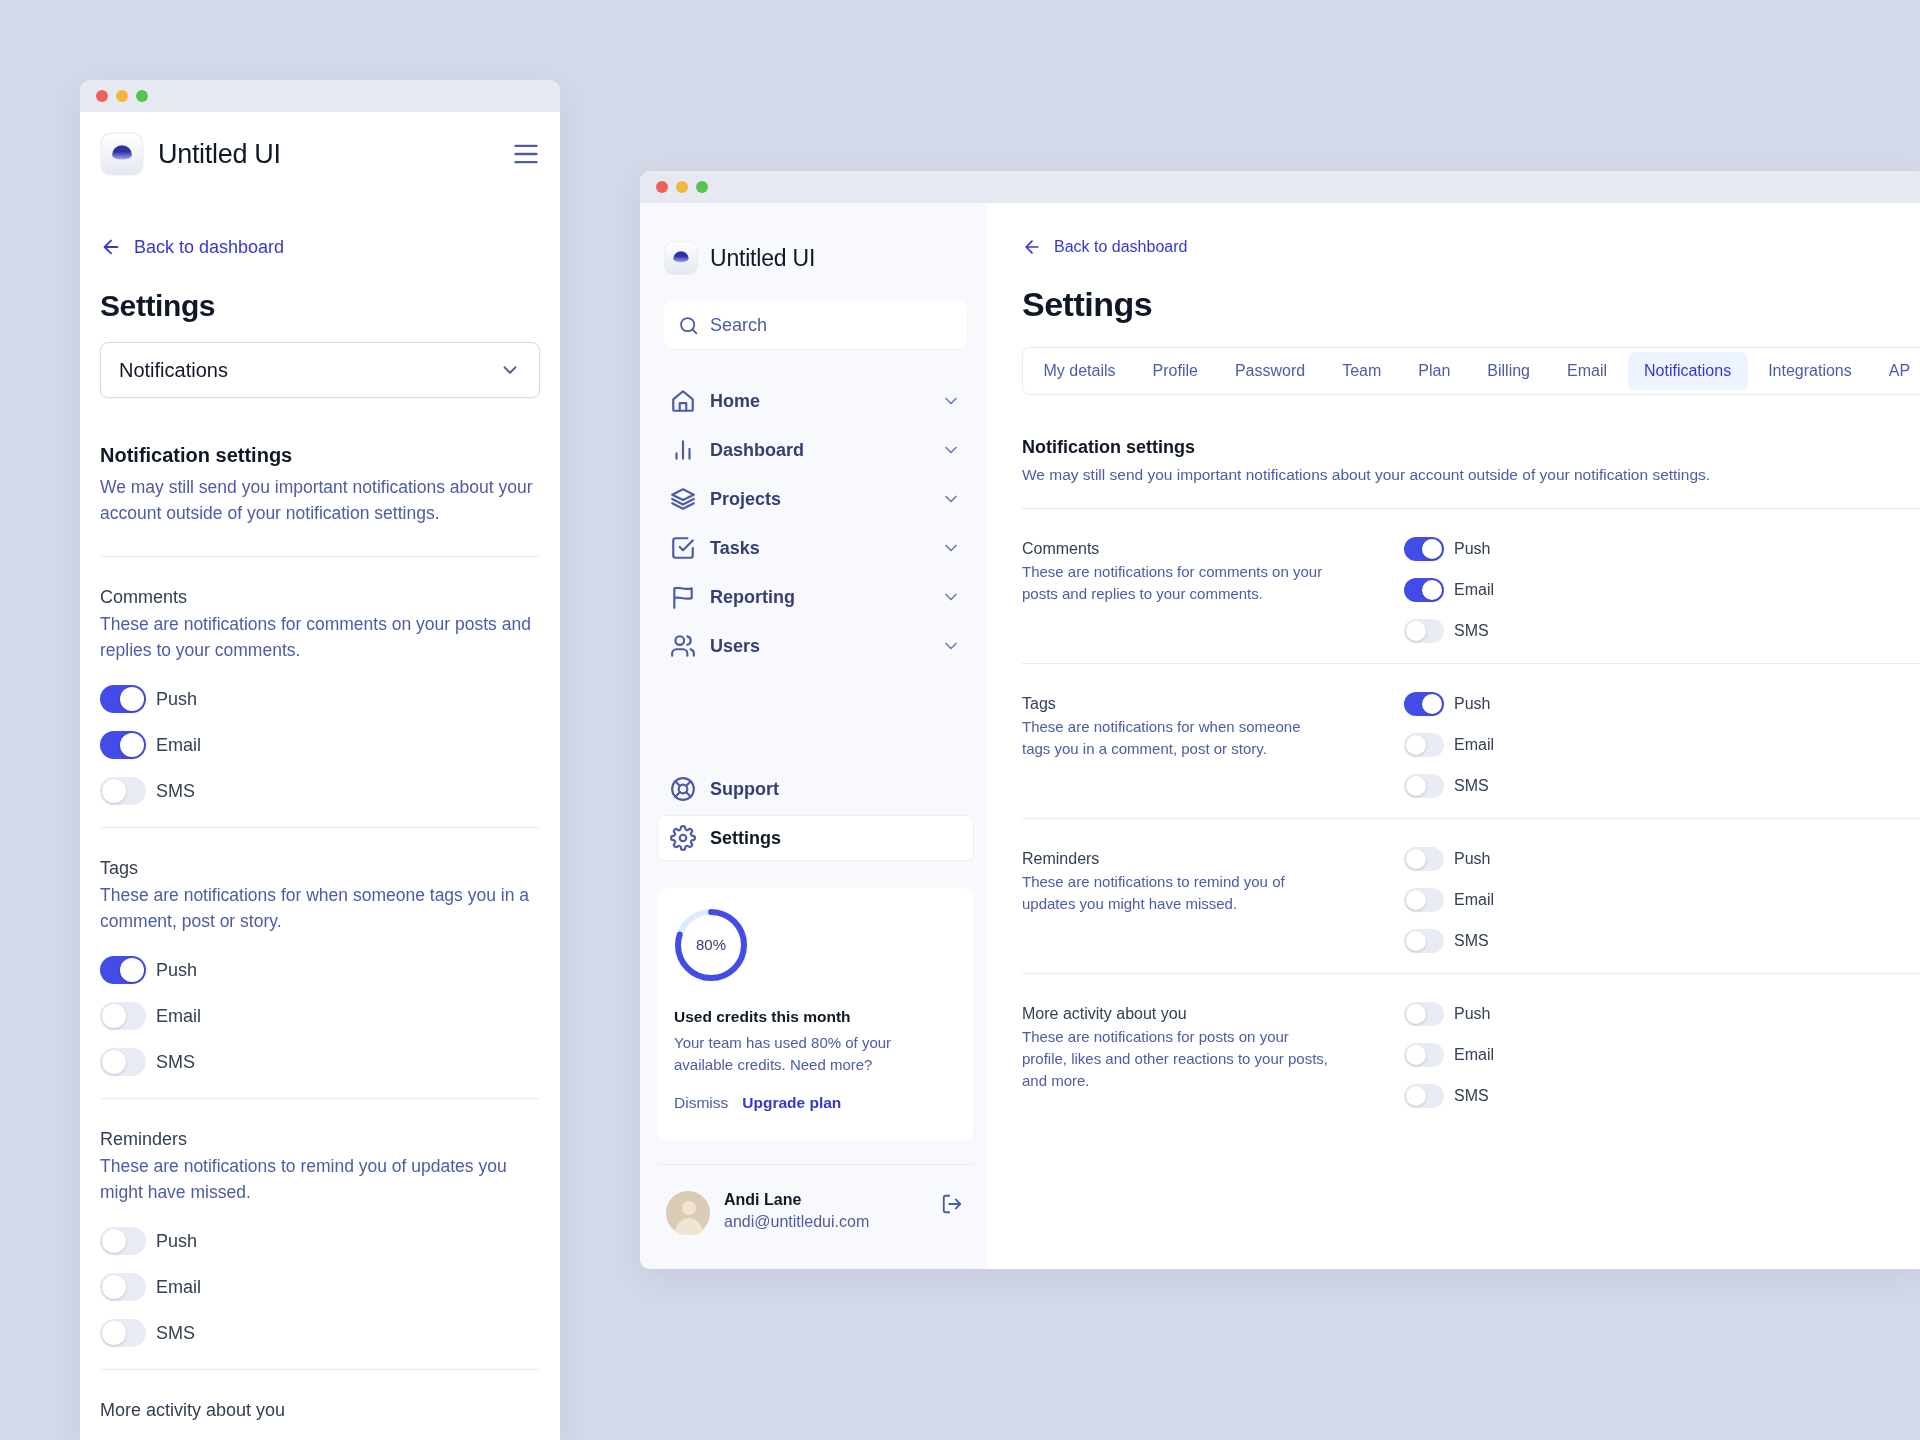 Image resolution: width=1920 pixels, height=1440 pixels. I want to click on tab: Integrations, so click(1810, 371).